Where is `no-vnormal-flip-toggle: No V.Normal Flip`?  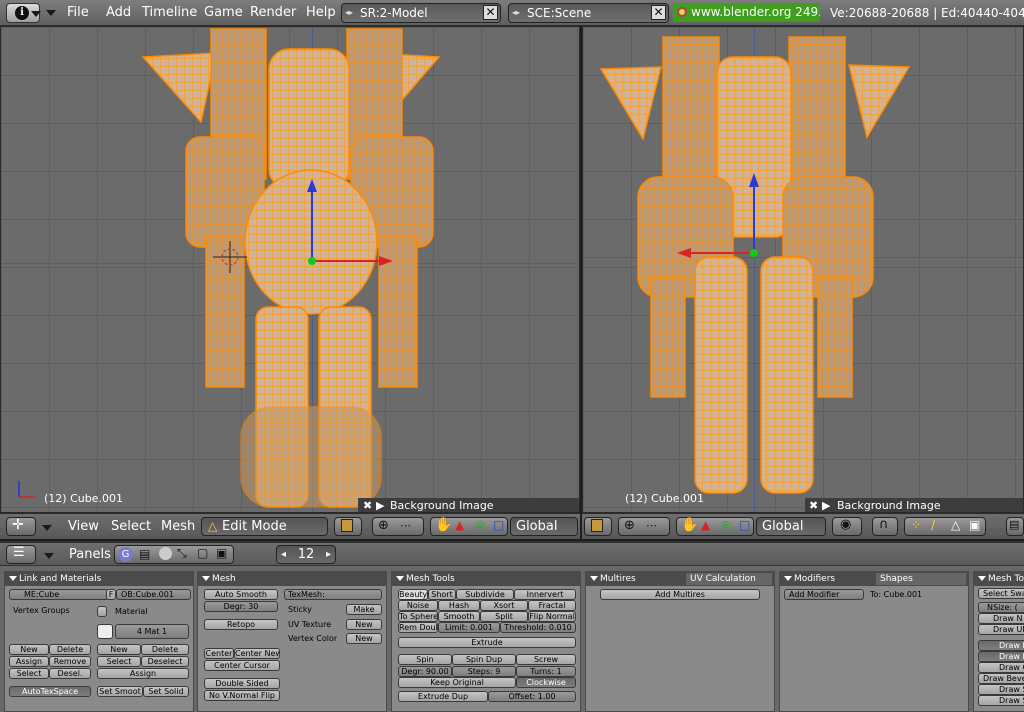 no-vnormal-flip-toggle: No V.Normal Flip is located at coordinates (242, 695).